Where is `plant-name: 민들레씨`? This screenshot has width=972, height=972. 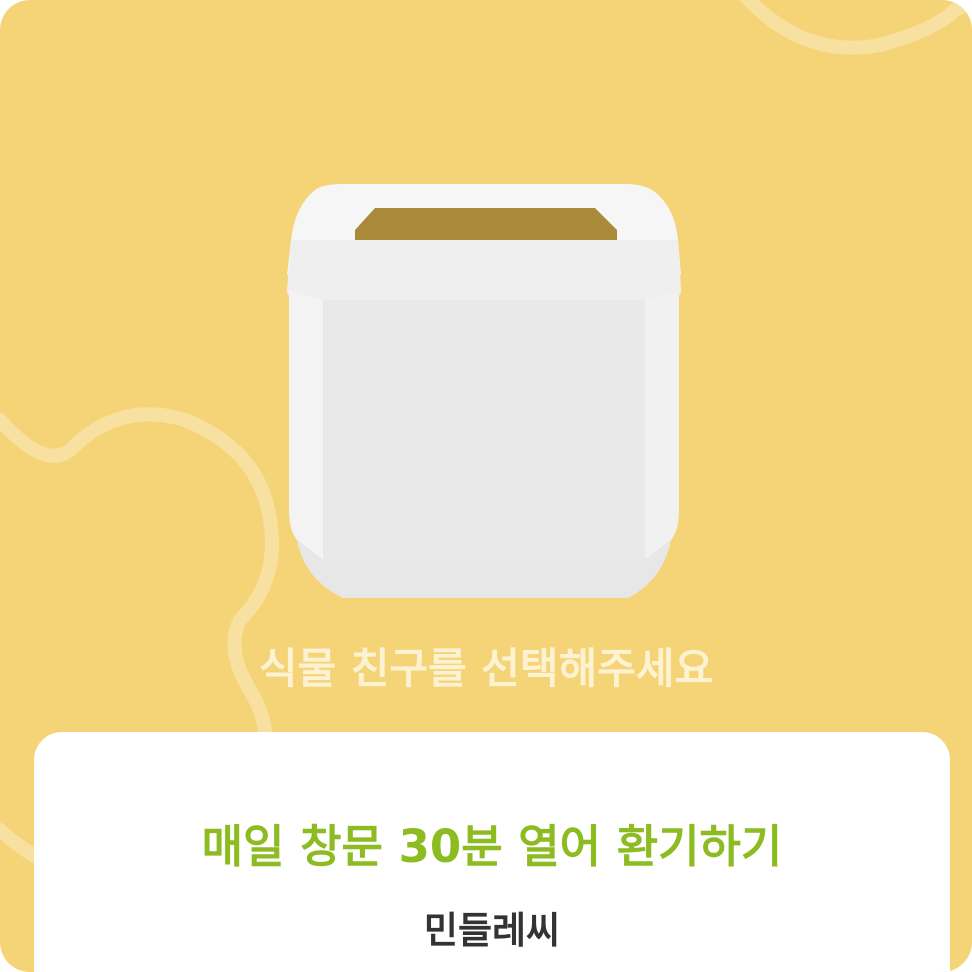
plant-name: 민들레씨 is located at coordinates (492, 930).